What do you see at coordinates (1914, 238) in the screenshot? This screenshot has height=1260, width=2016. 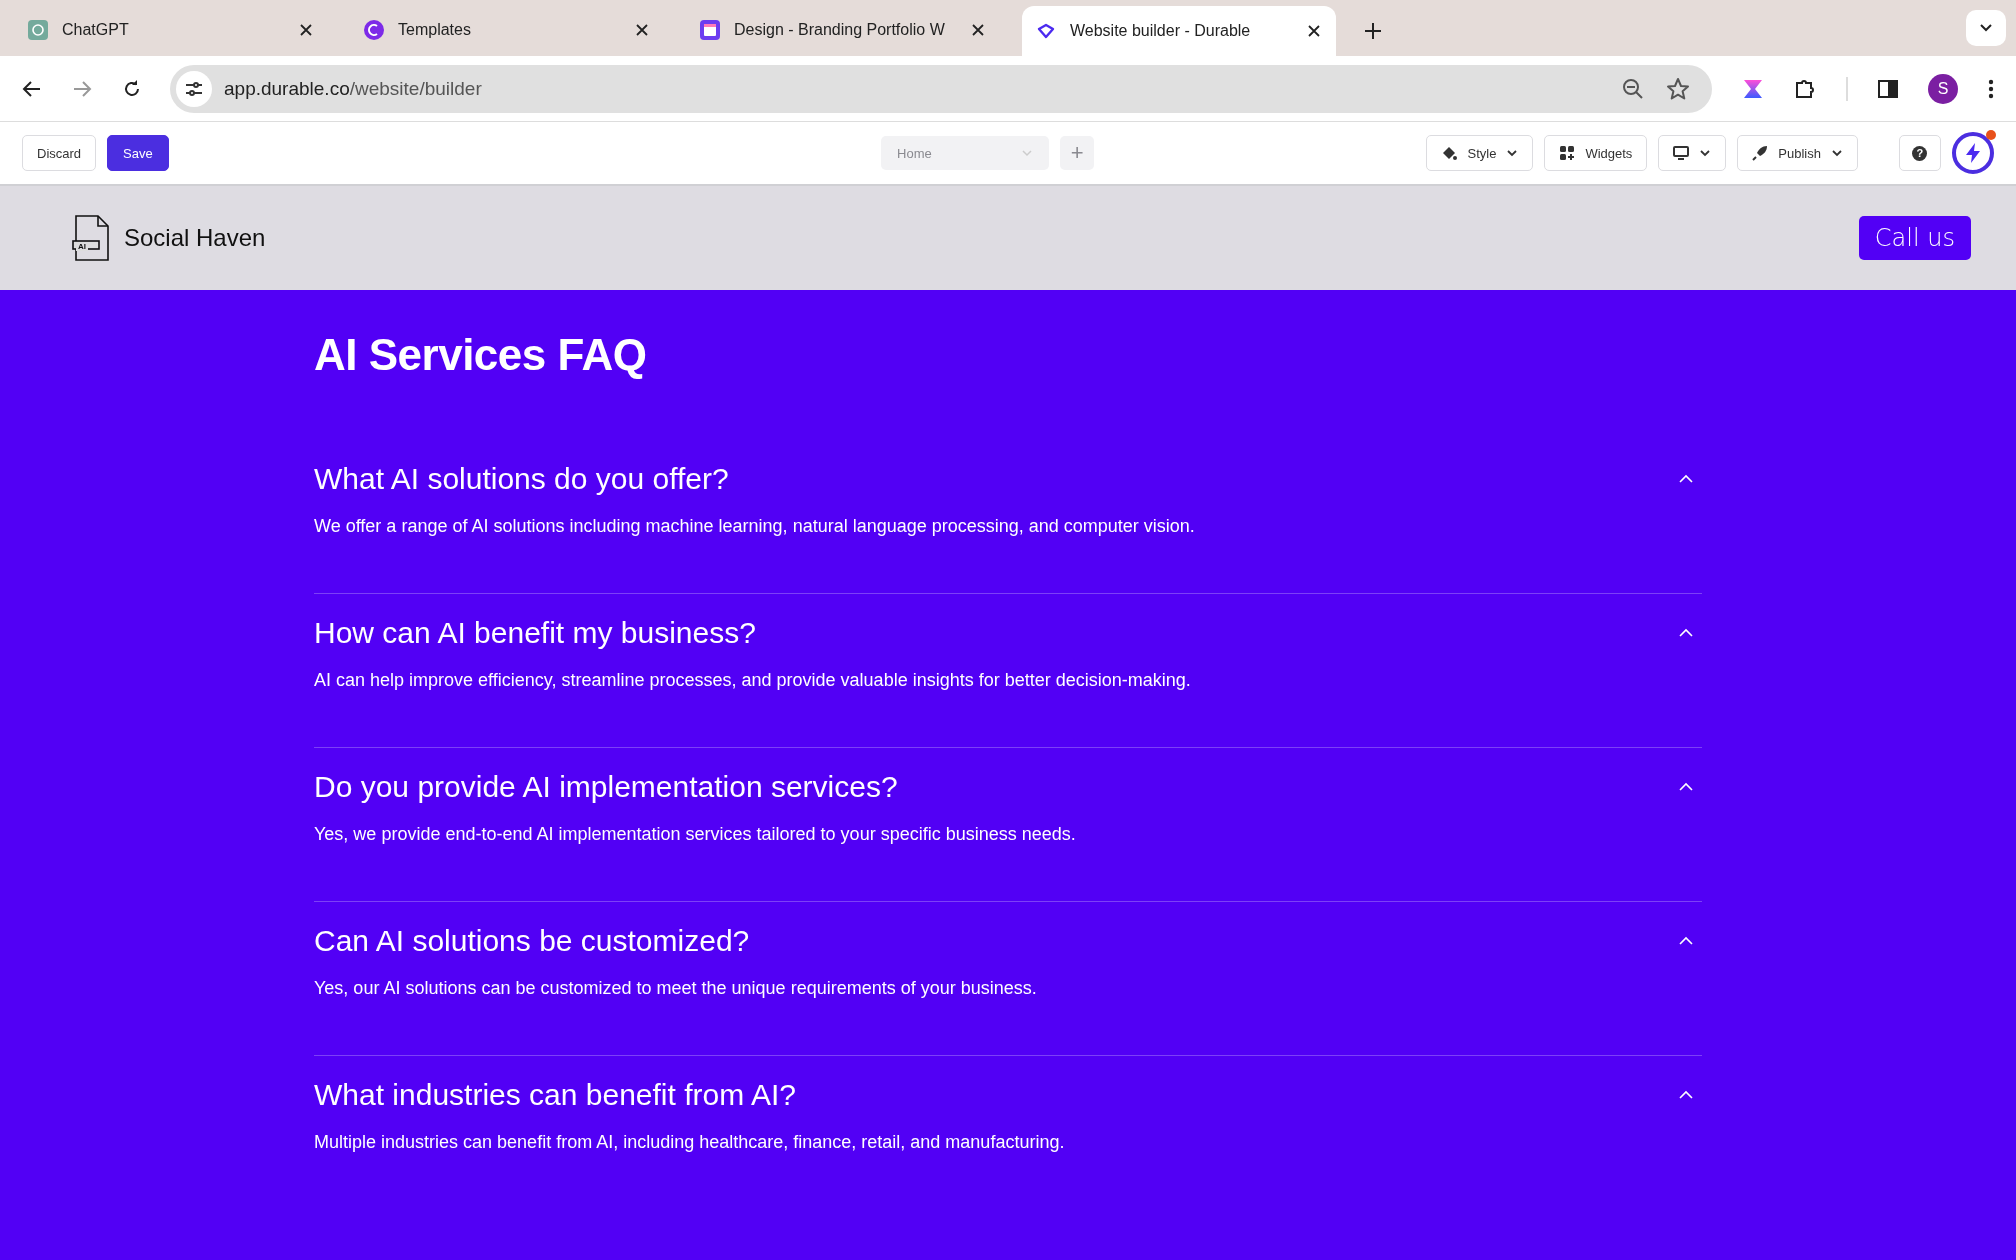 I see `call-us-button: Call us` at bounding box center [1914, 238].